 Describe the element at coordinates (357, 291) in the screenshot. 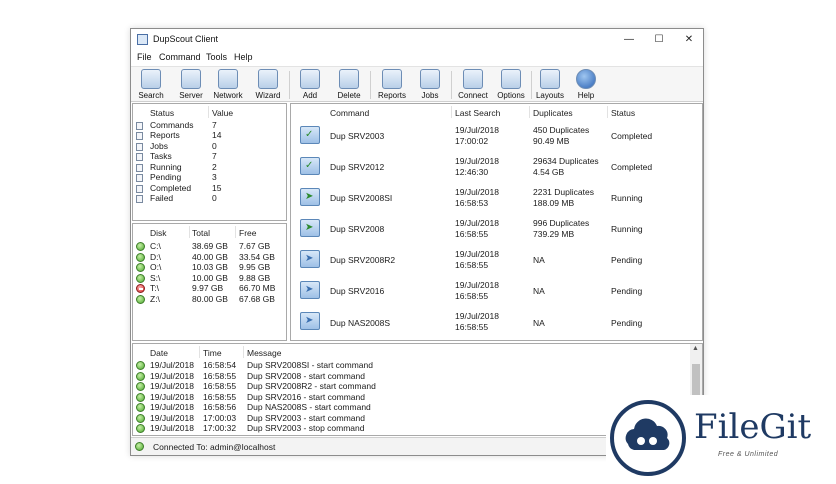

I see `command-name: Dup SRV2016` at that location.